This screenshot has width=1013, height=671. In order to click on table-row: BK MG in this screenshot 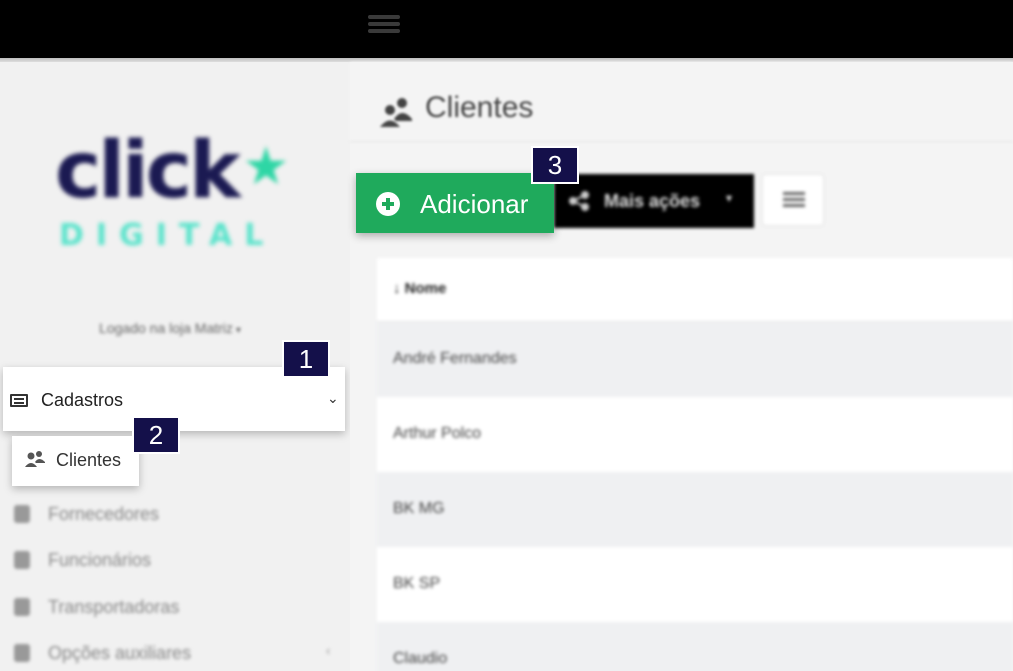, I will do `click(695, 509)`.